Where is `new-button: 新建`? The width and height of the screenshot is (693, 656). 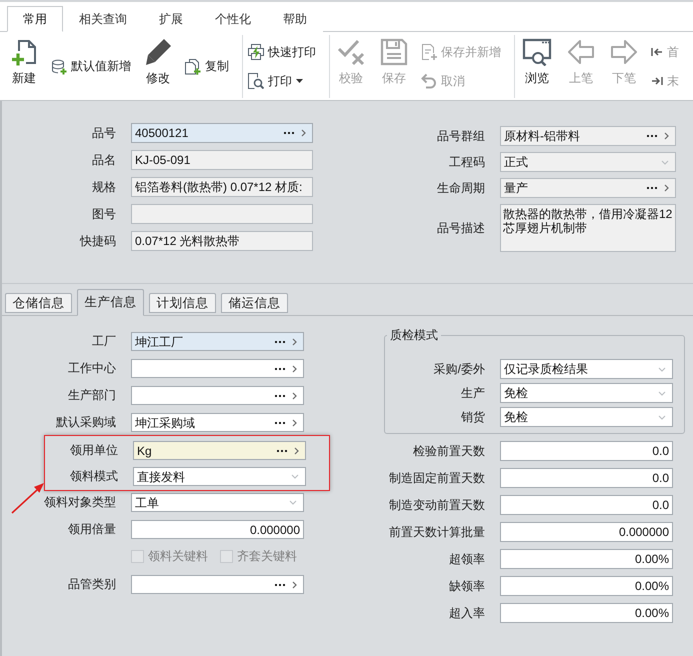
new-button: 新建 is located at coordinates (24, 66).